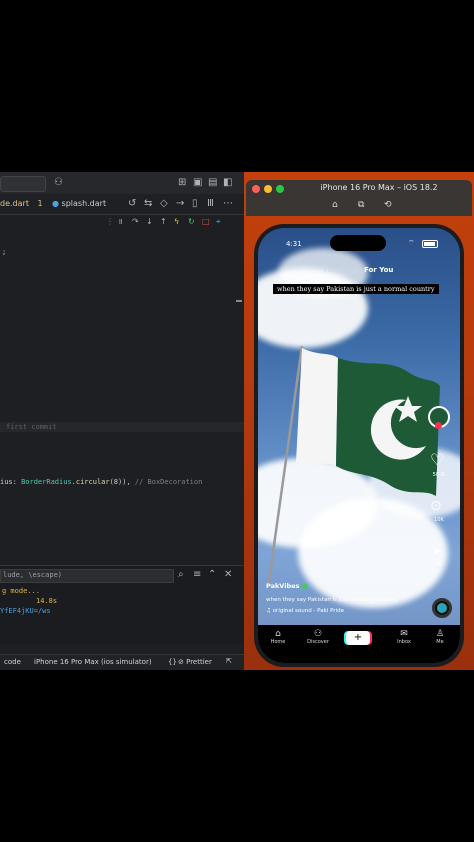 Image resolution: width=474 pixels, height=842 pixels. I want to click on profile-nav-icon: ♙, so click(440, 634).